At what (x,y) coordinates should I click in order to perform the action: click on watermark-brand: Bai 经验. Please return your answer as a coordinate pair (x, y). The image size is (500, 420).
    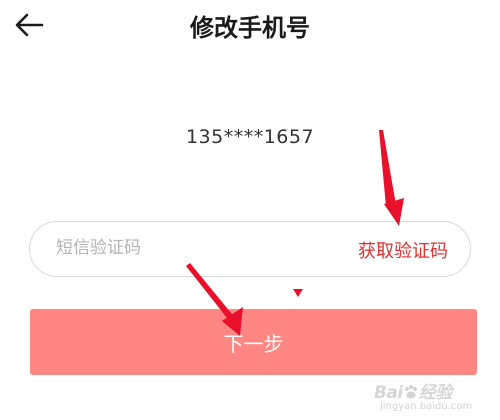
    Looking at the image, I should click on (413, 390).